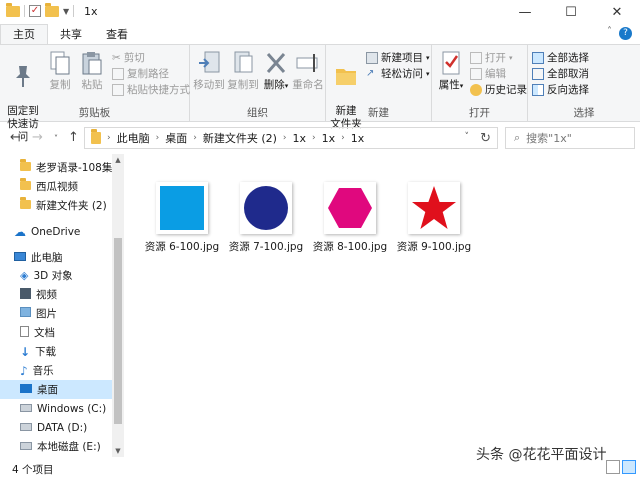  I want to click on search-input: ⌕ 搜索"1x", so click(570, 138).